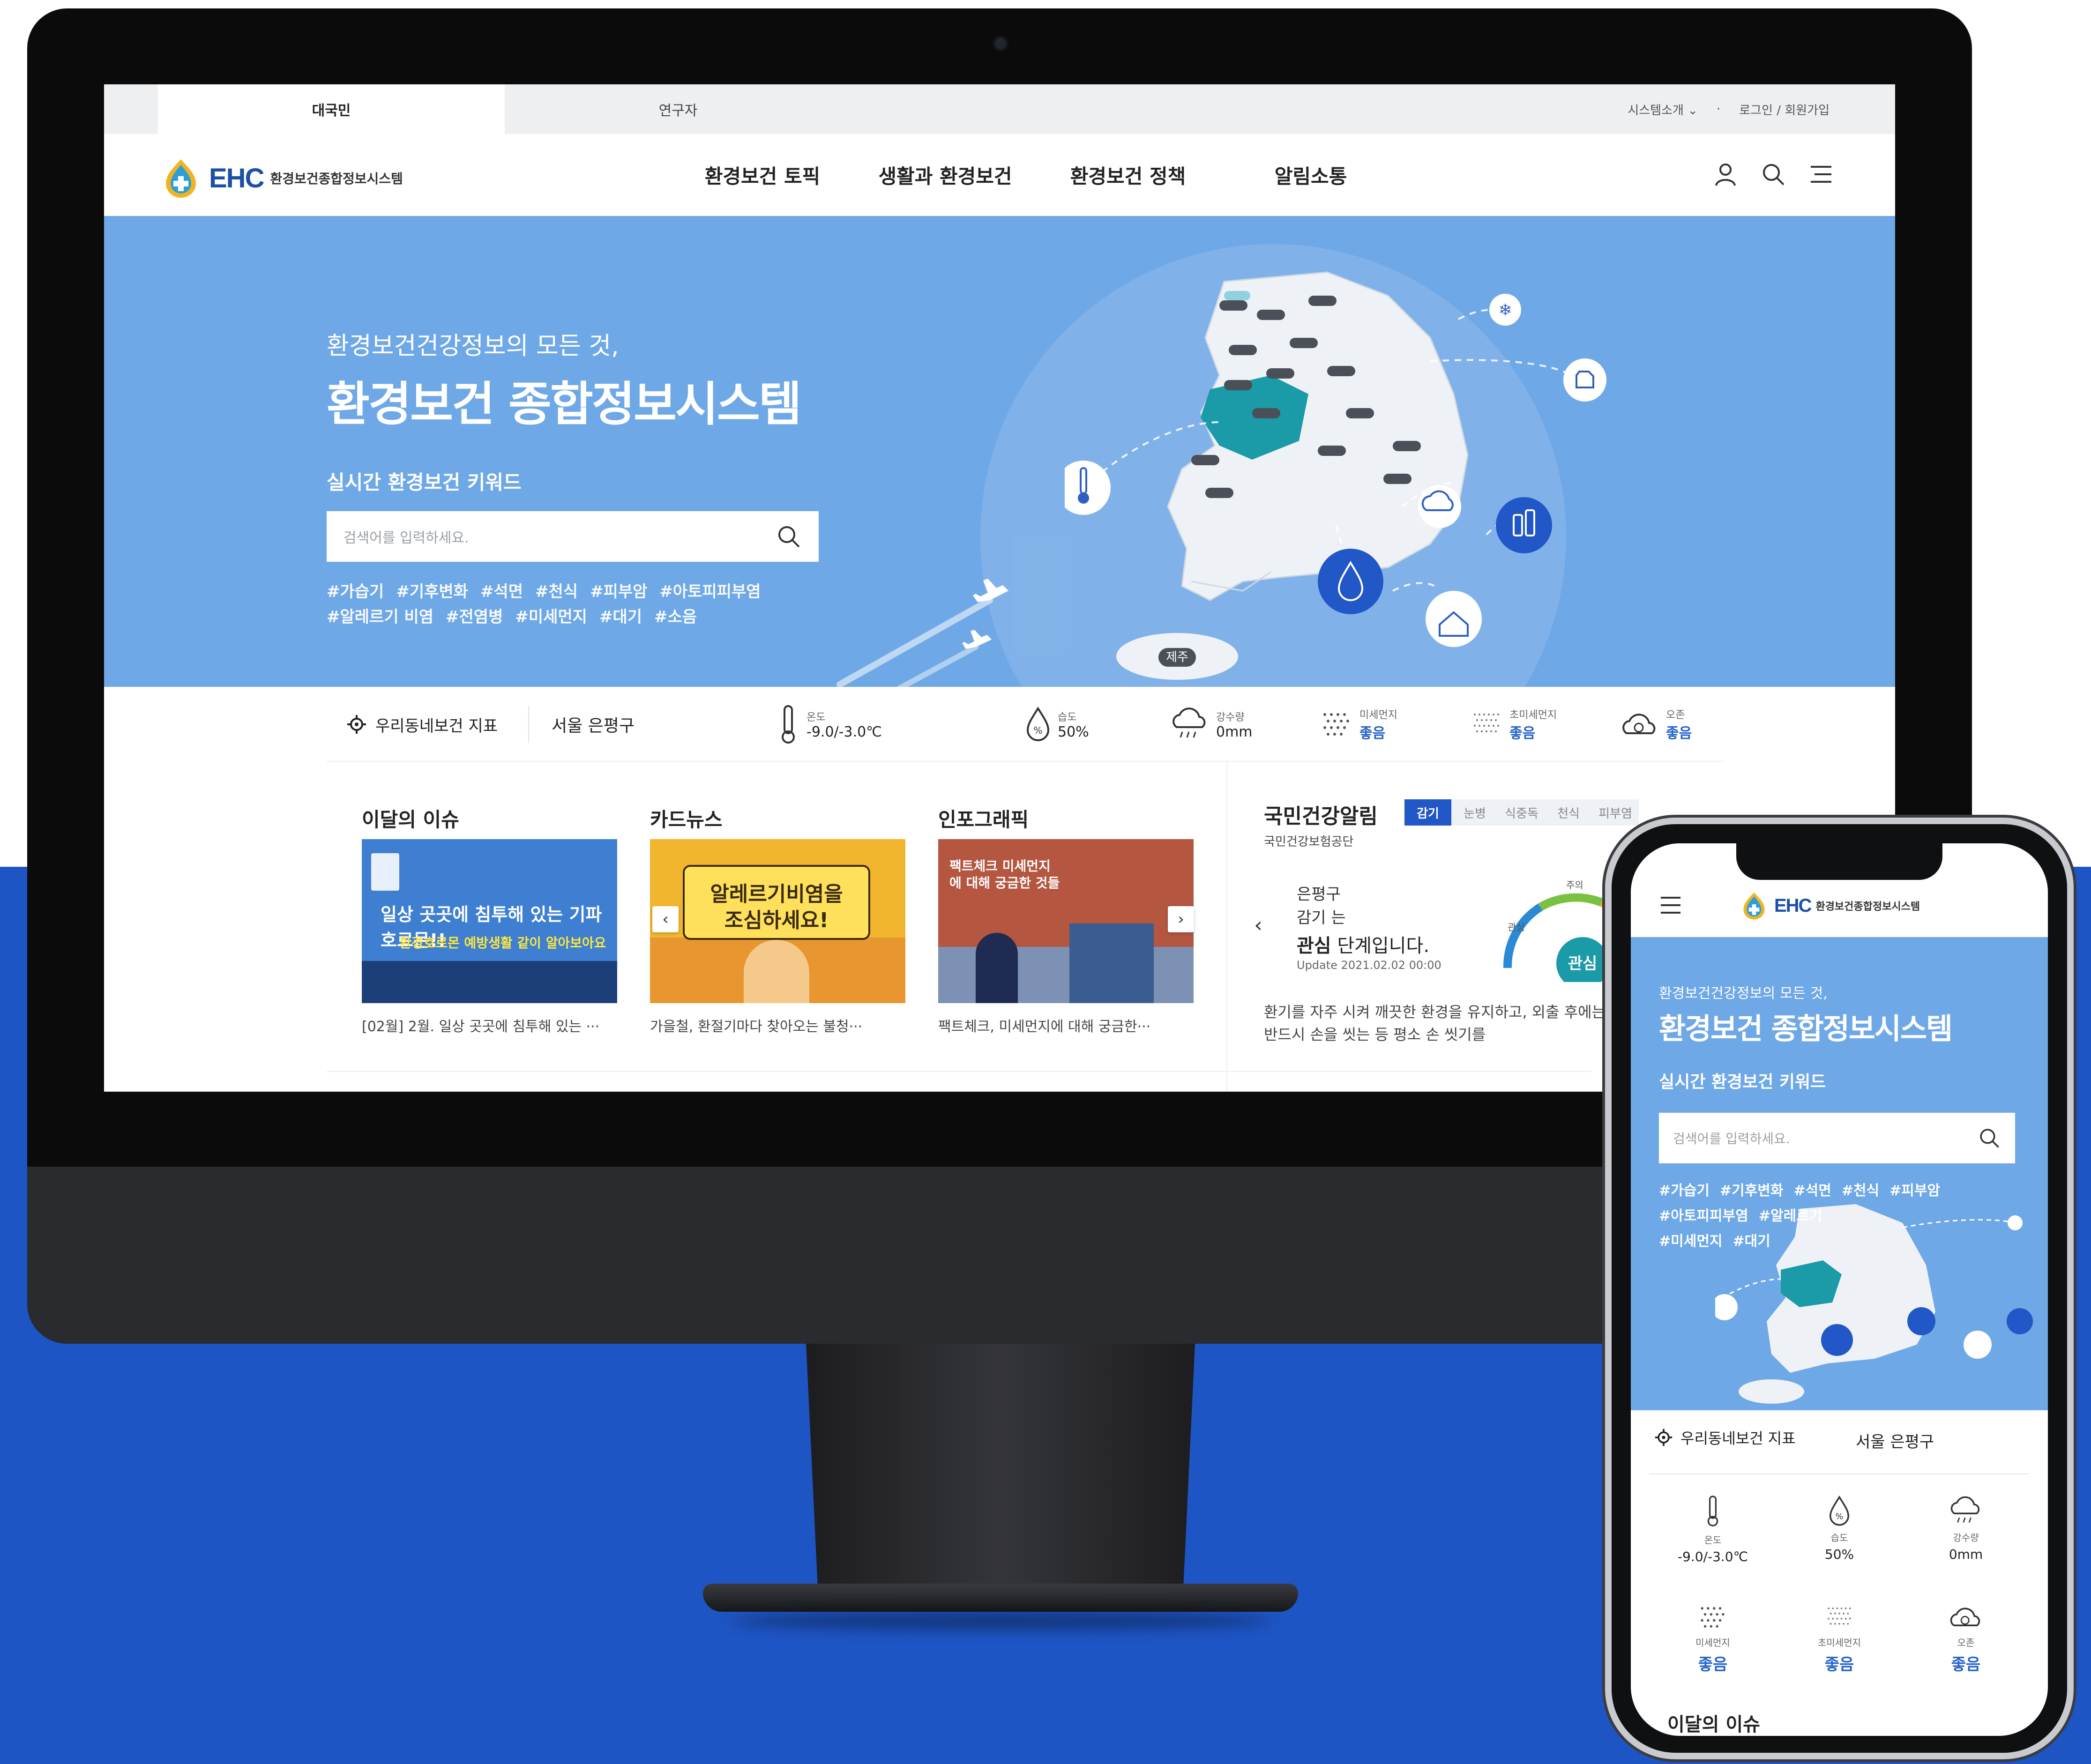 This screenshot has width=2091, height=1764. I want to click on hero-subtitle: 환경보건건강정보의 모든 것,, so click(473, 346).